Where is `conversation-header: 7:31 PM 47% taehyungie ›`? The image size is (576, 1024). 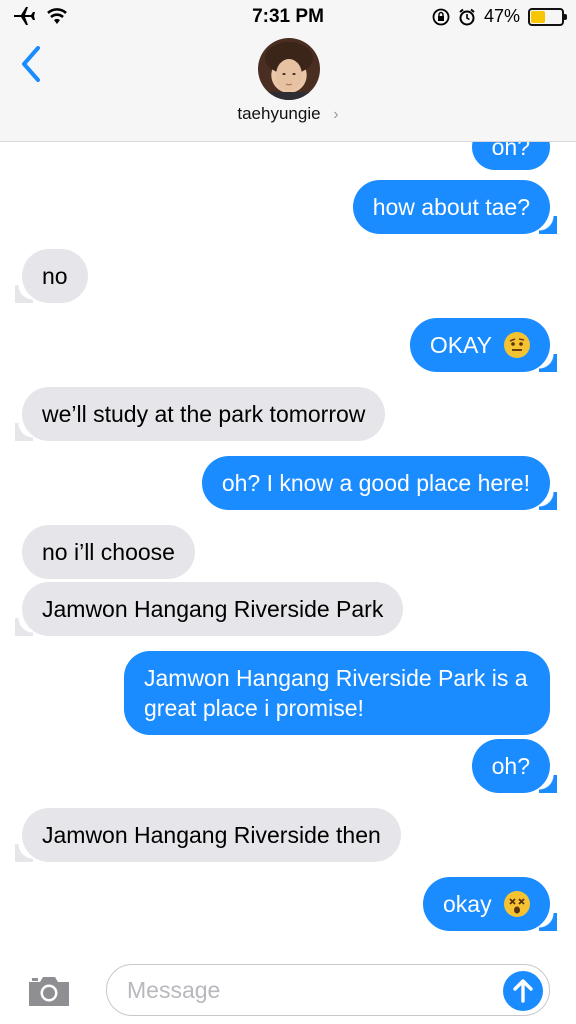
conversation-header: 7:31 PM 47% taehyungie › is located at coordinates (288, 71).